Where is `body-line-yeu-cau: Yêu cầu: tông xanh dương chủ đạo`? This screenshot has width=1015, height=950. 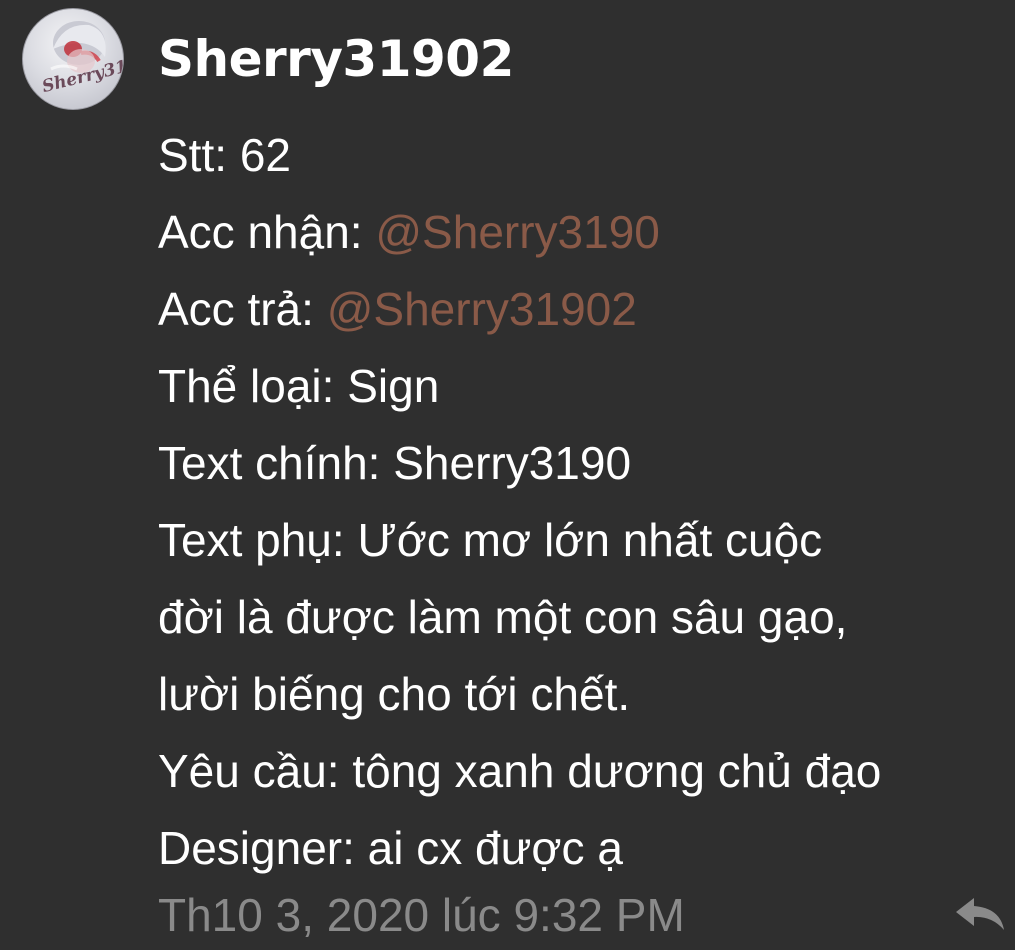 body-line-yeu-cau: Yêu cầu: tông xanh dương chủ đạo is located at coordinates (585, 771).